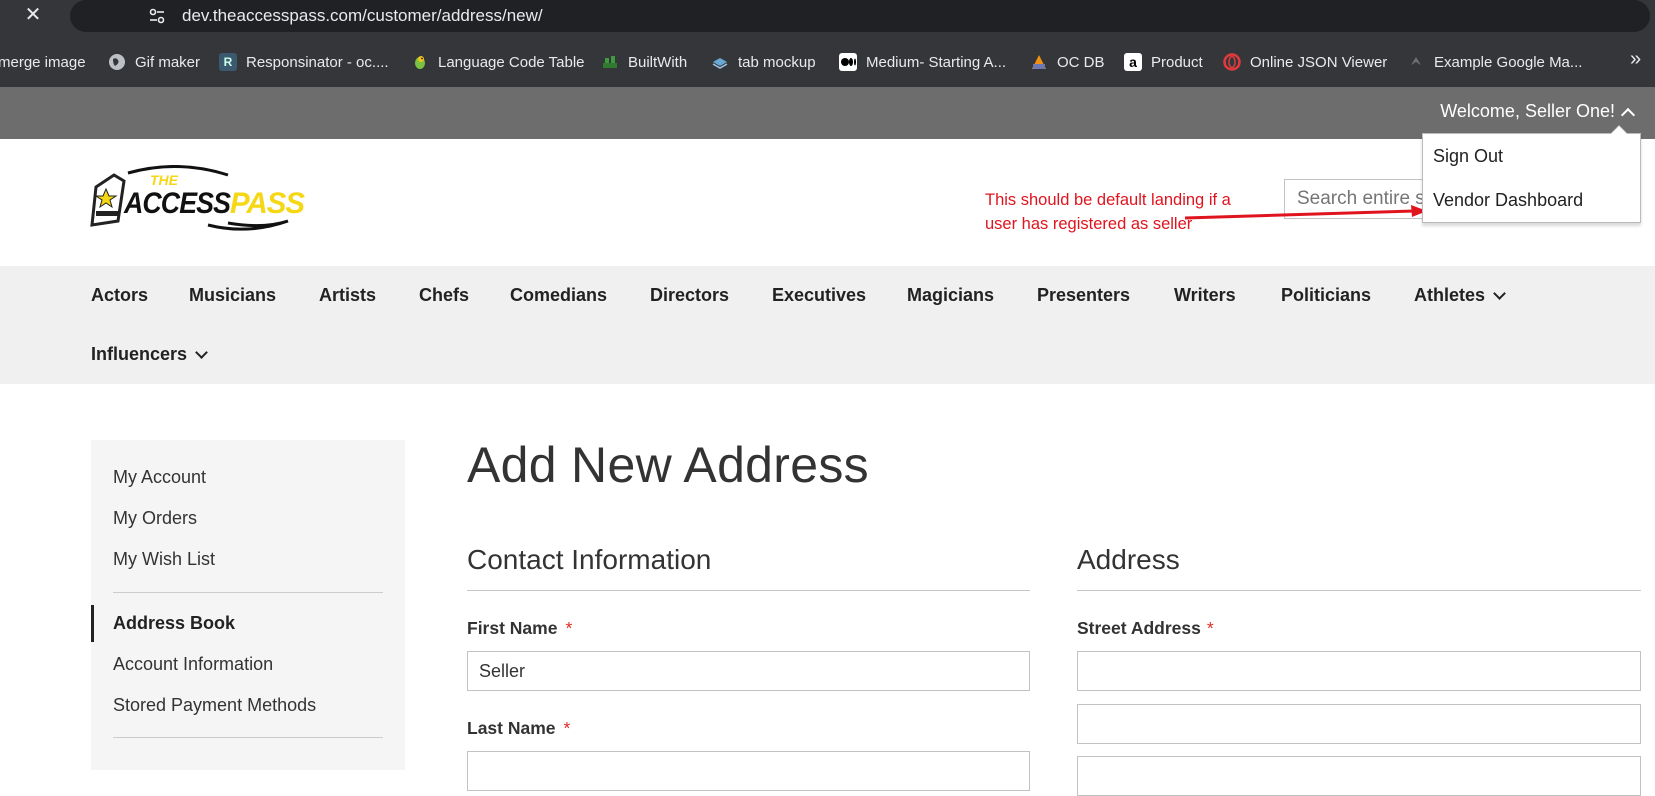 The image size is (1655, 796). Describe the element at coordinates (1531, 156) in the screenshot. I see `sign-out-link: Sign Out` at that location.